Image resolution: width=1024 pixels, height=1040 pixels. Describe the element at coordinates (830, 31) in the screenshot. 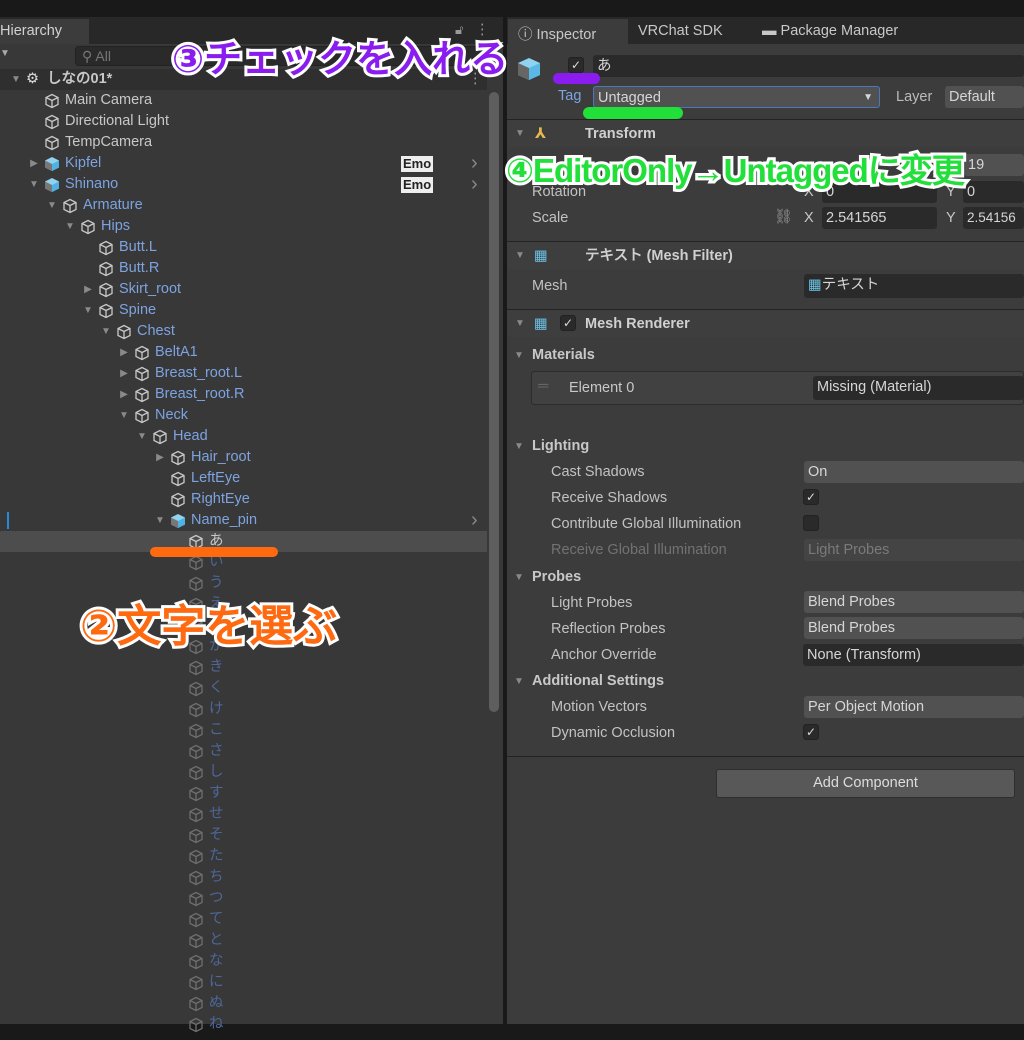

I see `tab-package-manager: ▬ Package Manager` at that location.